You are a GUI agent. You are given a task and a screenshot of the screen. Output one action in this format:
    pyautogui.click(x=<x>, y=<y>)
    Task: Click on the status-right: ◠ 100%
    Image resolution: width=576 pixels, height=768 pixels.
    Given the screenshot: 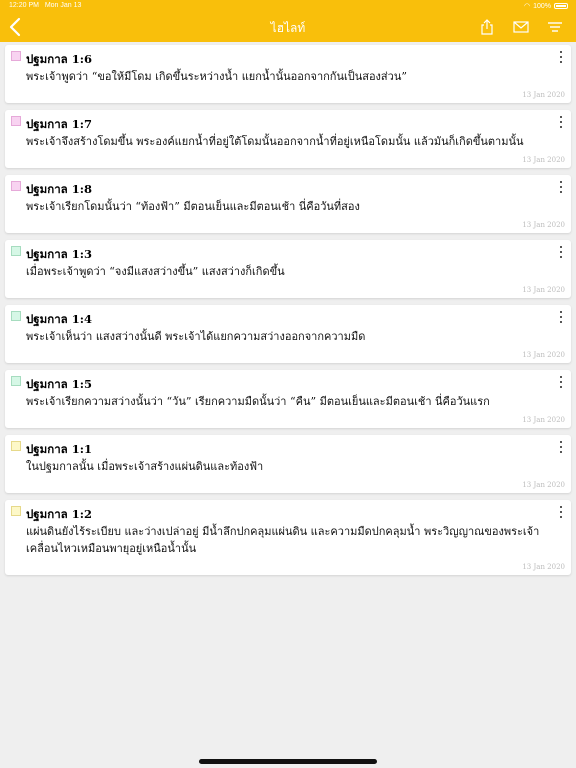 What is the action you would take?
    pyautogui.click(x=546, y=6)
    